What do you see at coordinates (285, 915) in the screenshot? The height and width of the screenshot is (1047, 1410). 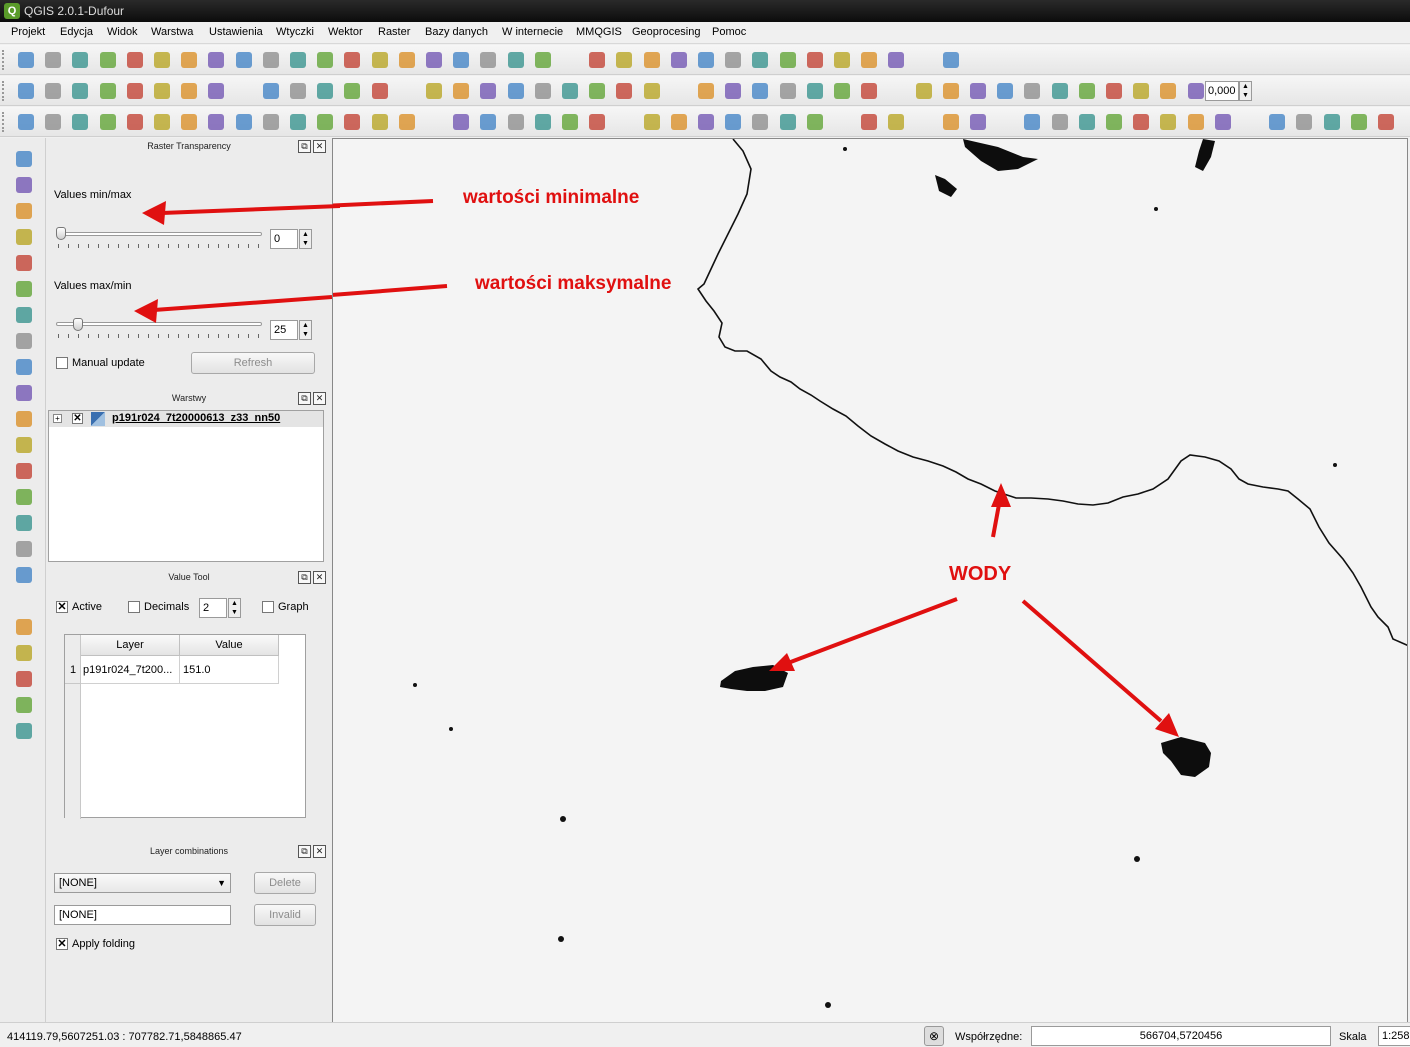 I see `invalid-button: Invalid` at bounding box center [285, 915].